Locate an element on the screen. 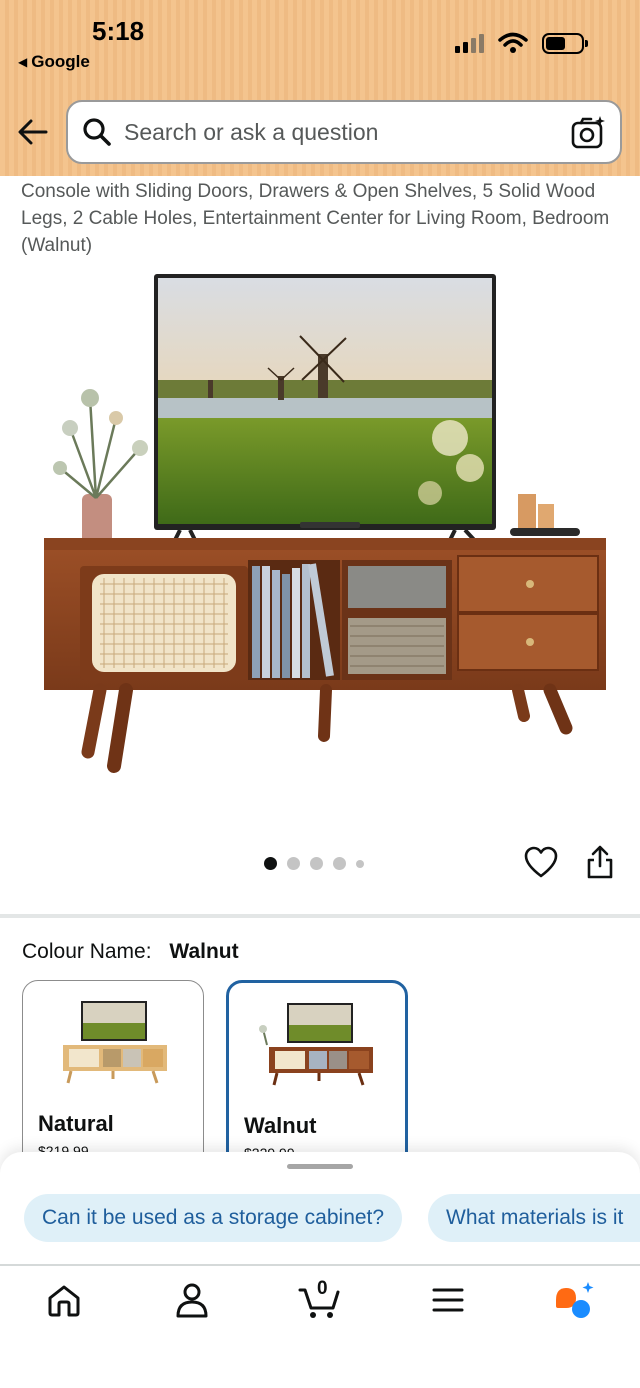  back-arrow-icon is located at coordinates (33, 132).